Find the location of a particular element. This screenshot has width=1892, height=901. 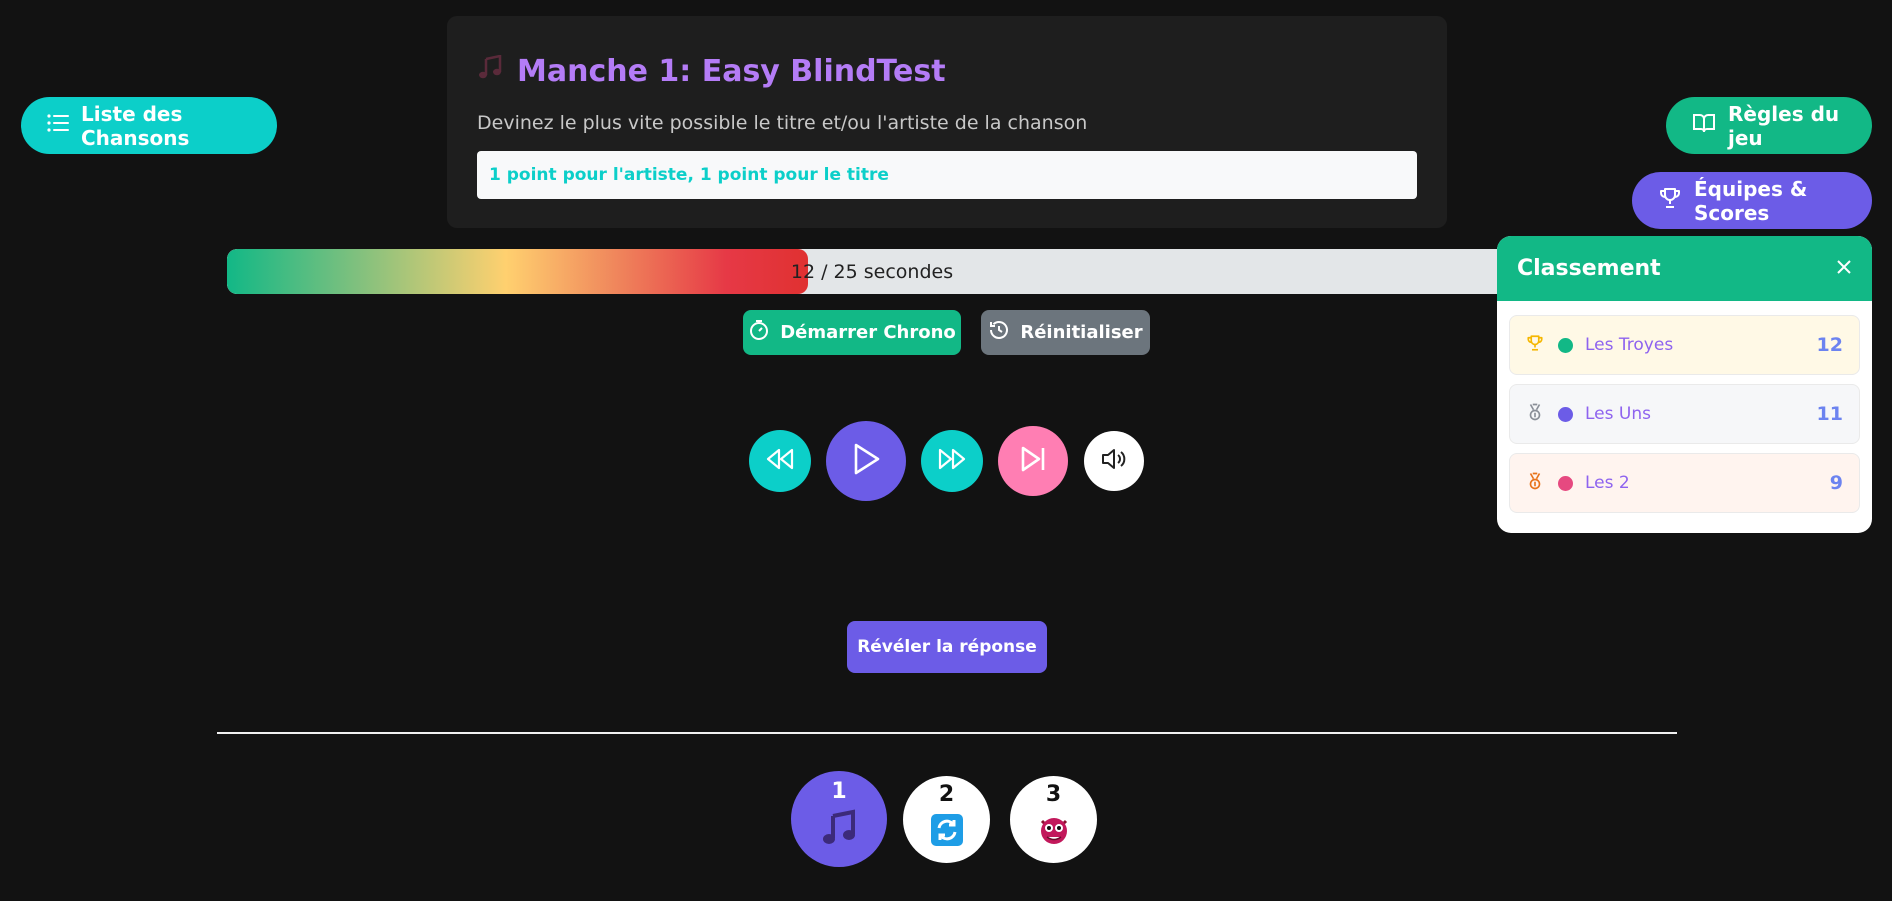

round-title: Manche 1: Easy BlindTest is located at coordinates (731, 71).